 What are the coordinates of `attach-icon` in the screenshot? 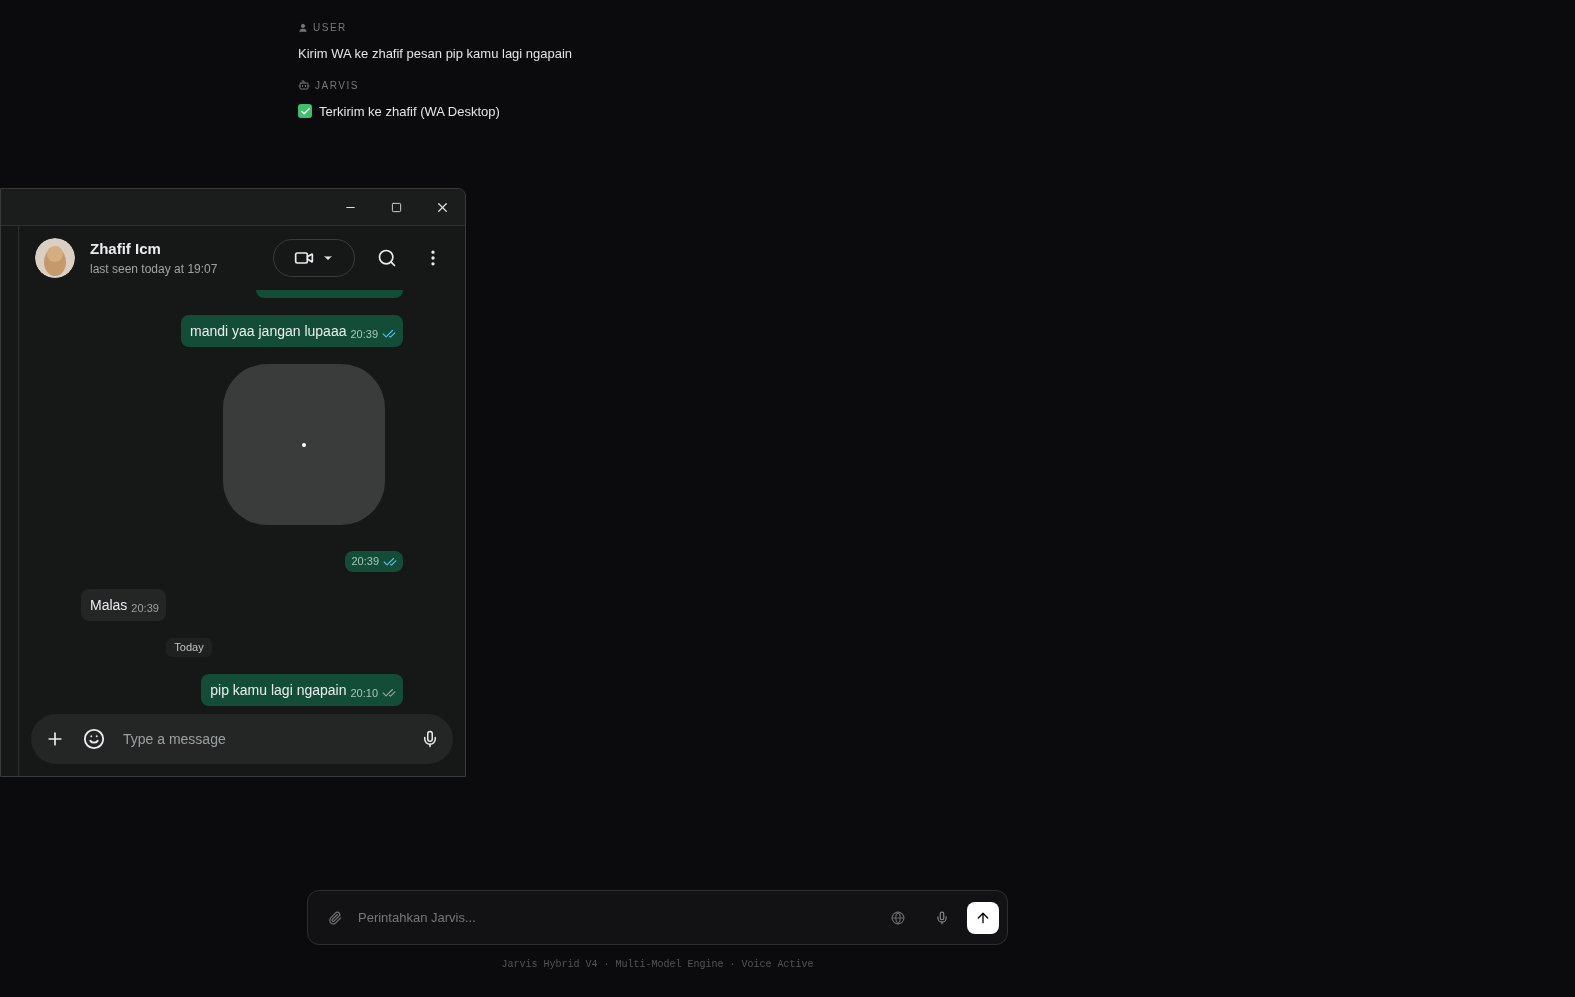 It's located at (335, 917).